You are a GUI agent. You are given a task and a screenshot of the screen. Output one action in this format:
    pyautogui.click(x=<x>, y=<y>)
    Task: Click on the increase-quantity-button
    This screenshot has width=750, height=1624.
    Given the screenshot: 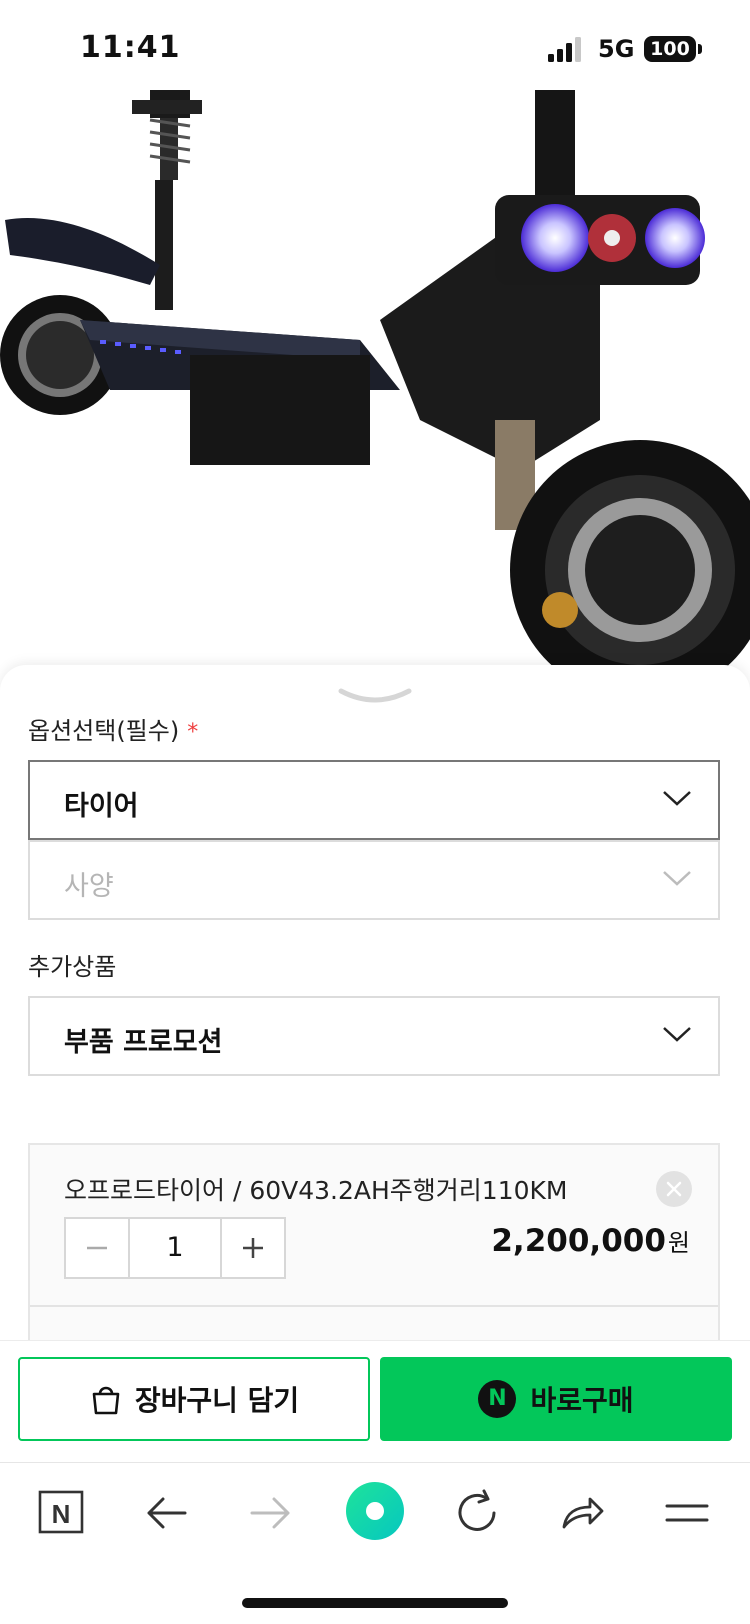 What is the action you would take?
    pyautogui.click(x=253, y=1248)
    